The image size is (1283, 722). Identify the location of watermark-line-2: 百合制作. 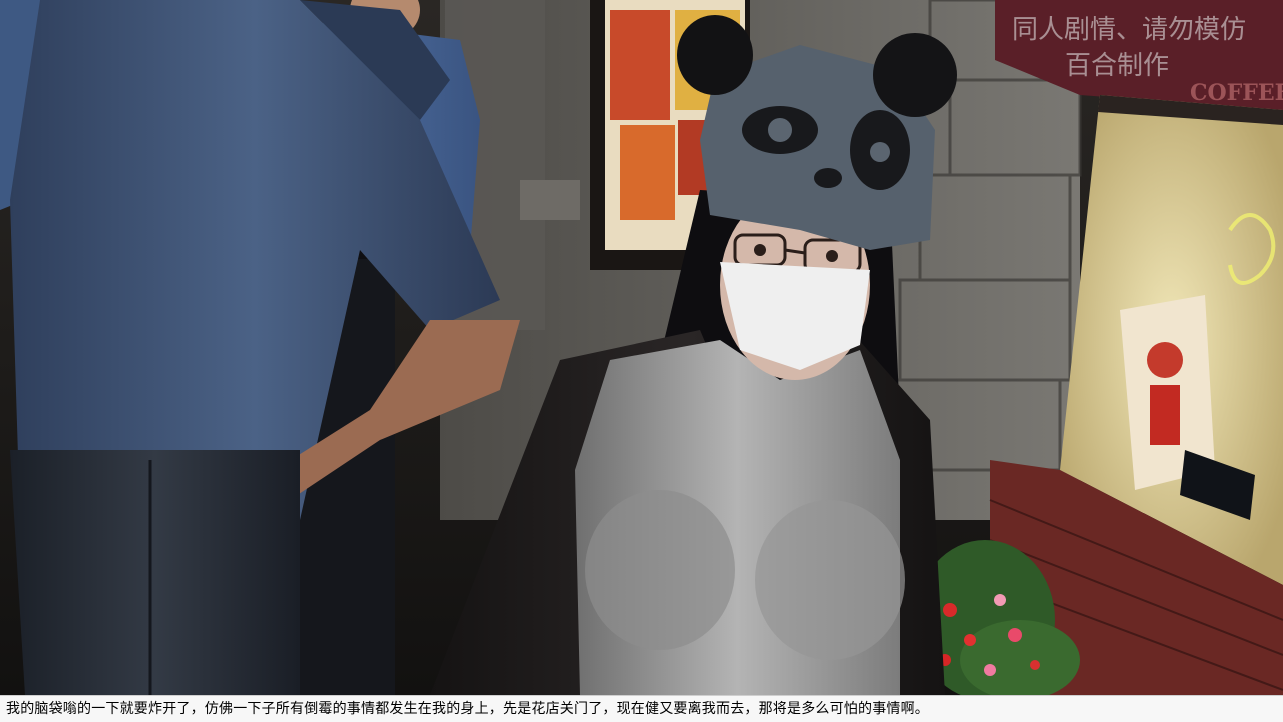
(1117, 66).